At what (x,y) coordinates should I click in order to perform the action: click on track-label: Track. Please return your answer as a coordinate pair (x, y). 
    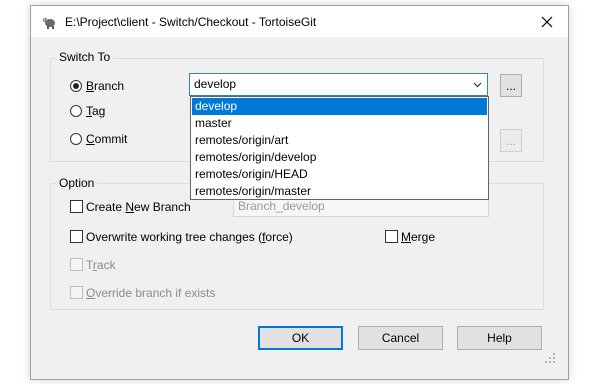
    Looking at the image, I should click on (101, 265).